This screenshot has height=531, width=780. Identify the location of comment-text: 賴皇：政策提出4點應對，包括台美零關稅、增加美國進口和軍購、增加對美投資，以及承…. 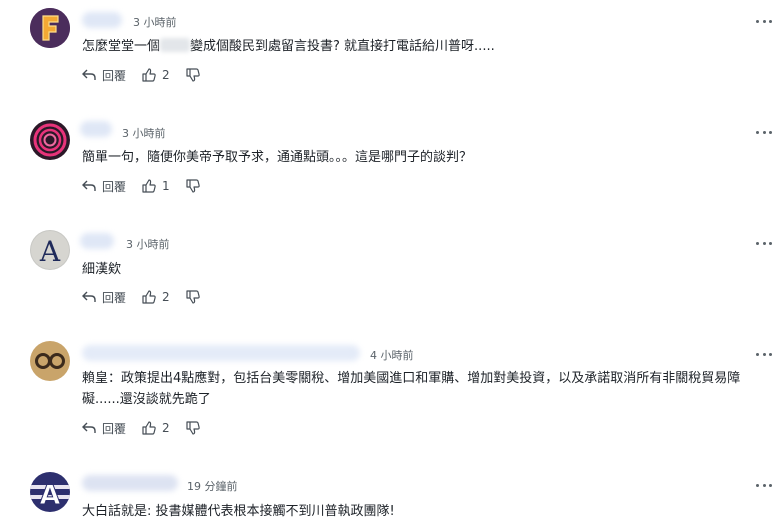
(411, 389).